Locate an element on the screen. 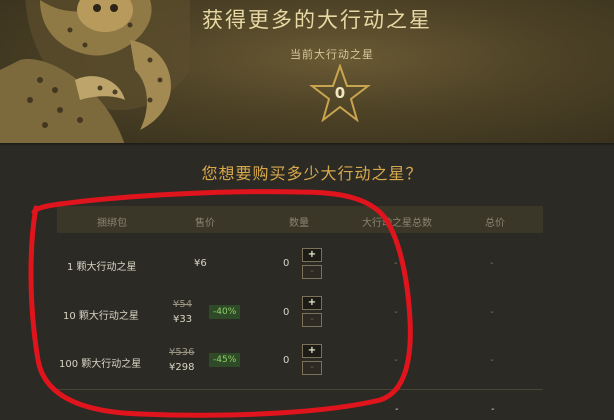 This screenshot has width=614, height=420. header-qty: 数量 is located at coordinates (299, 223).